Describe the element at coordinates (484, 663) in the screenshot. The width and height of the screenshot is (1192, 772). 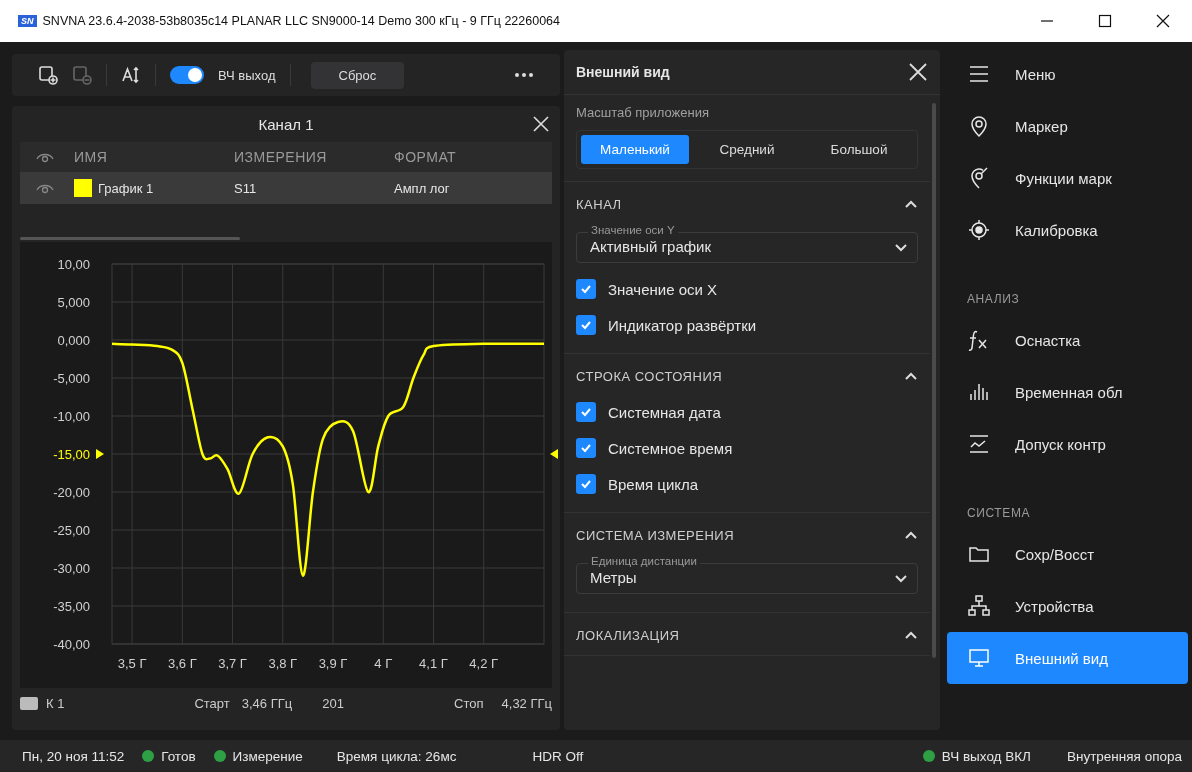
I see `x-tick-label: 4,2 Г` at that location.